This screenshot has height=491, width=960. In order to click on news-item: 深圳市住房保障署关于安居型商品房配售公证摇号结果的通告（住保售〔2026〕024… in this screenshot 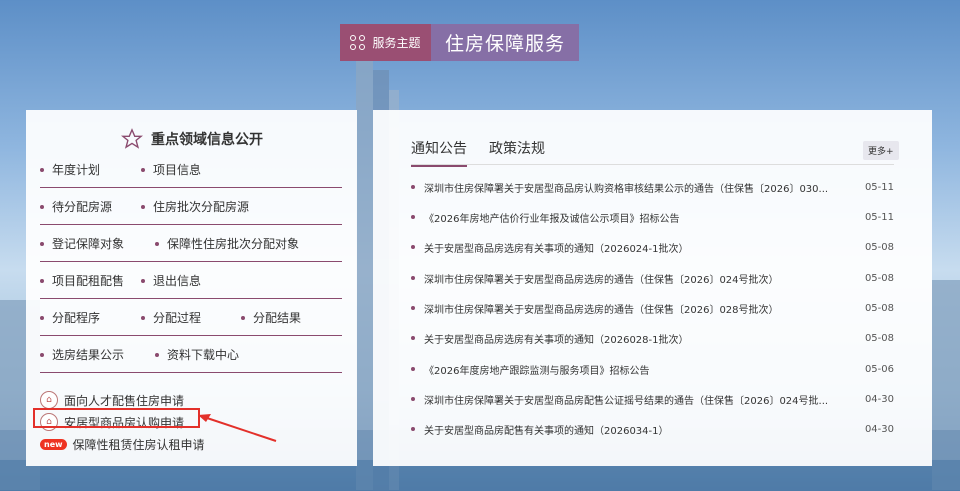, I will do `click(652, 399)`.